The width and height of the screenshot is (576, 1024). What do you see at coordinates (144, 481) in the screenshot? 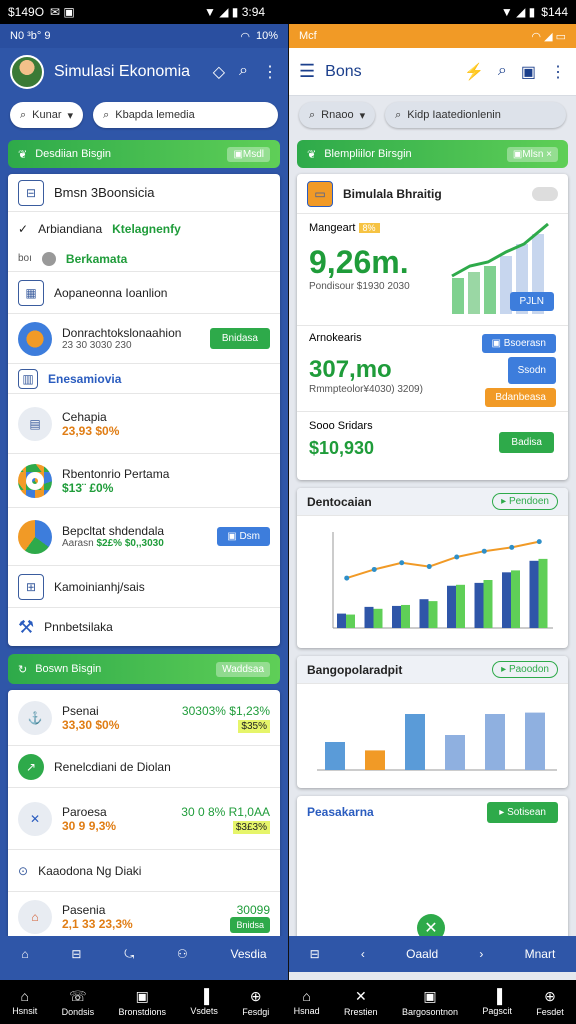
I see `list-item: Rbentonrio Pertama $13¨ £0%` at bounding box center [144, 481].